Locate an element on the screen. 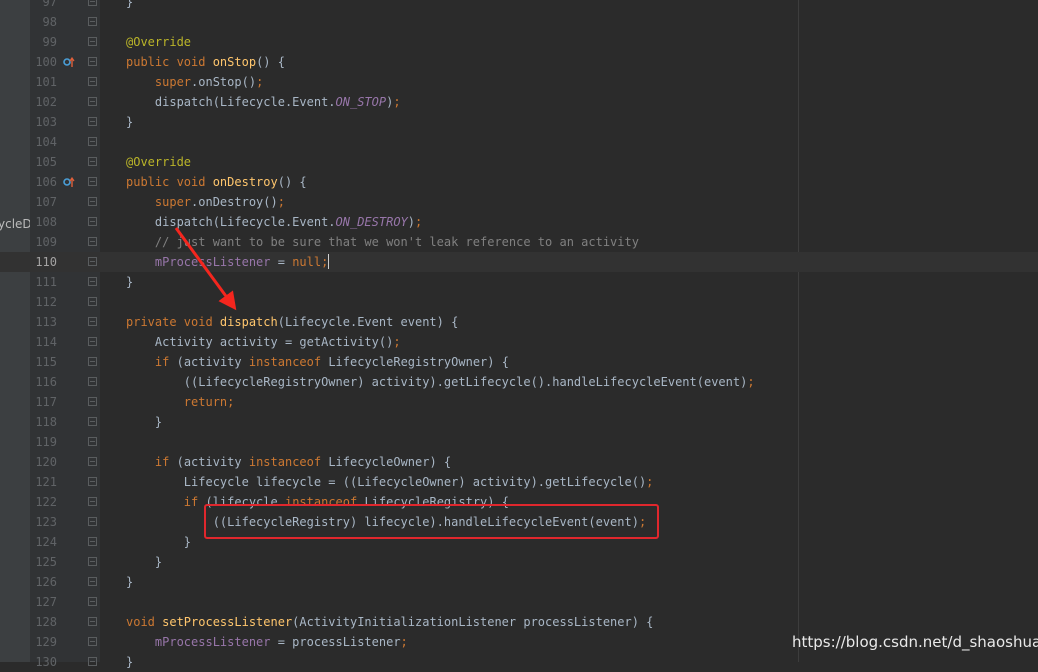  annotation-arrow is located at coordinates (205, 269).